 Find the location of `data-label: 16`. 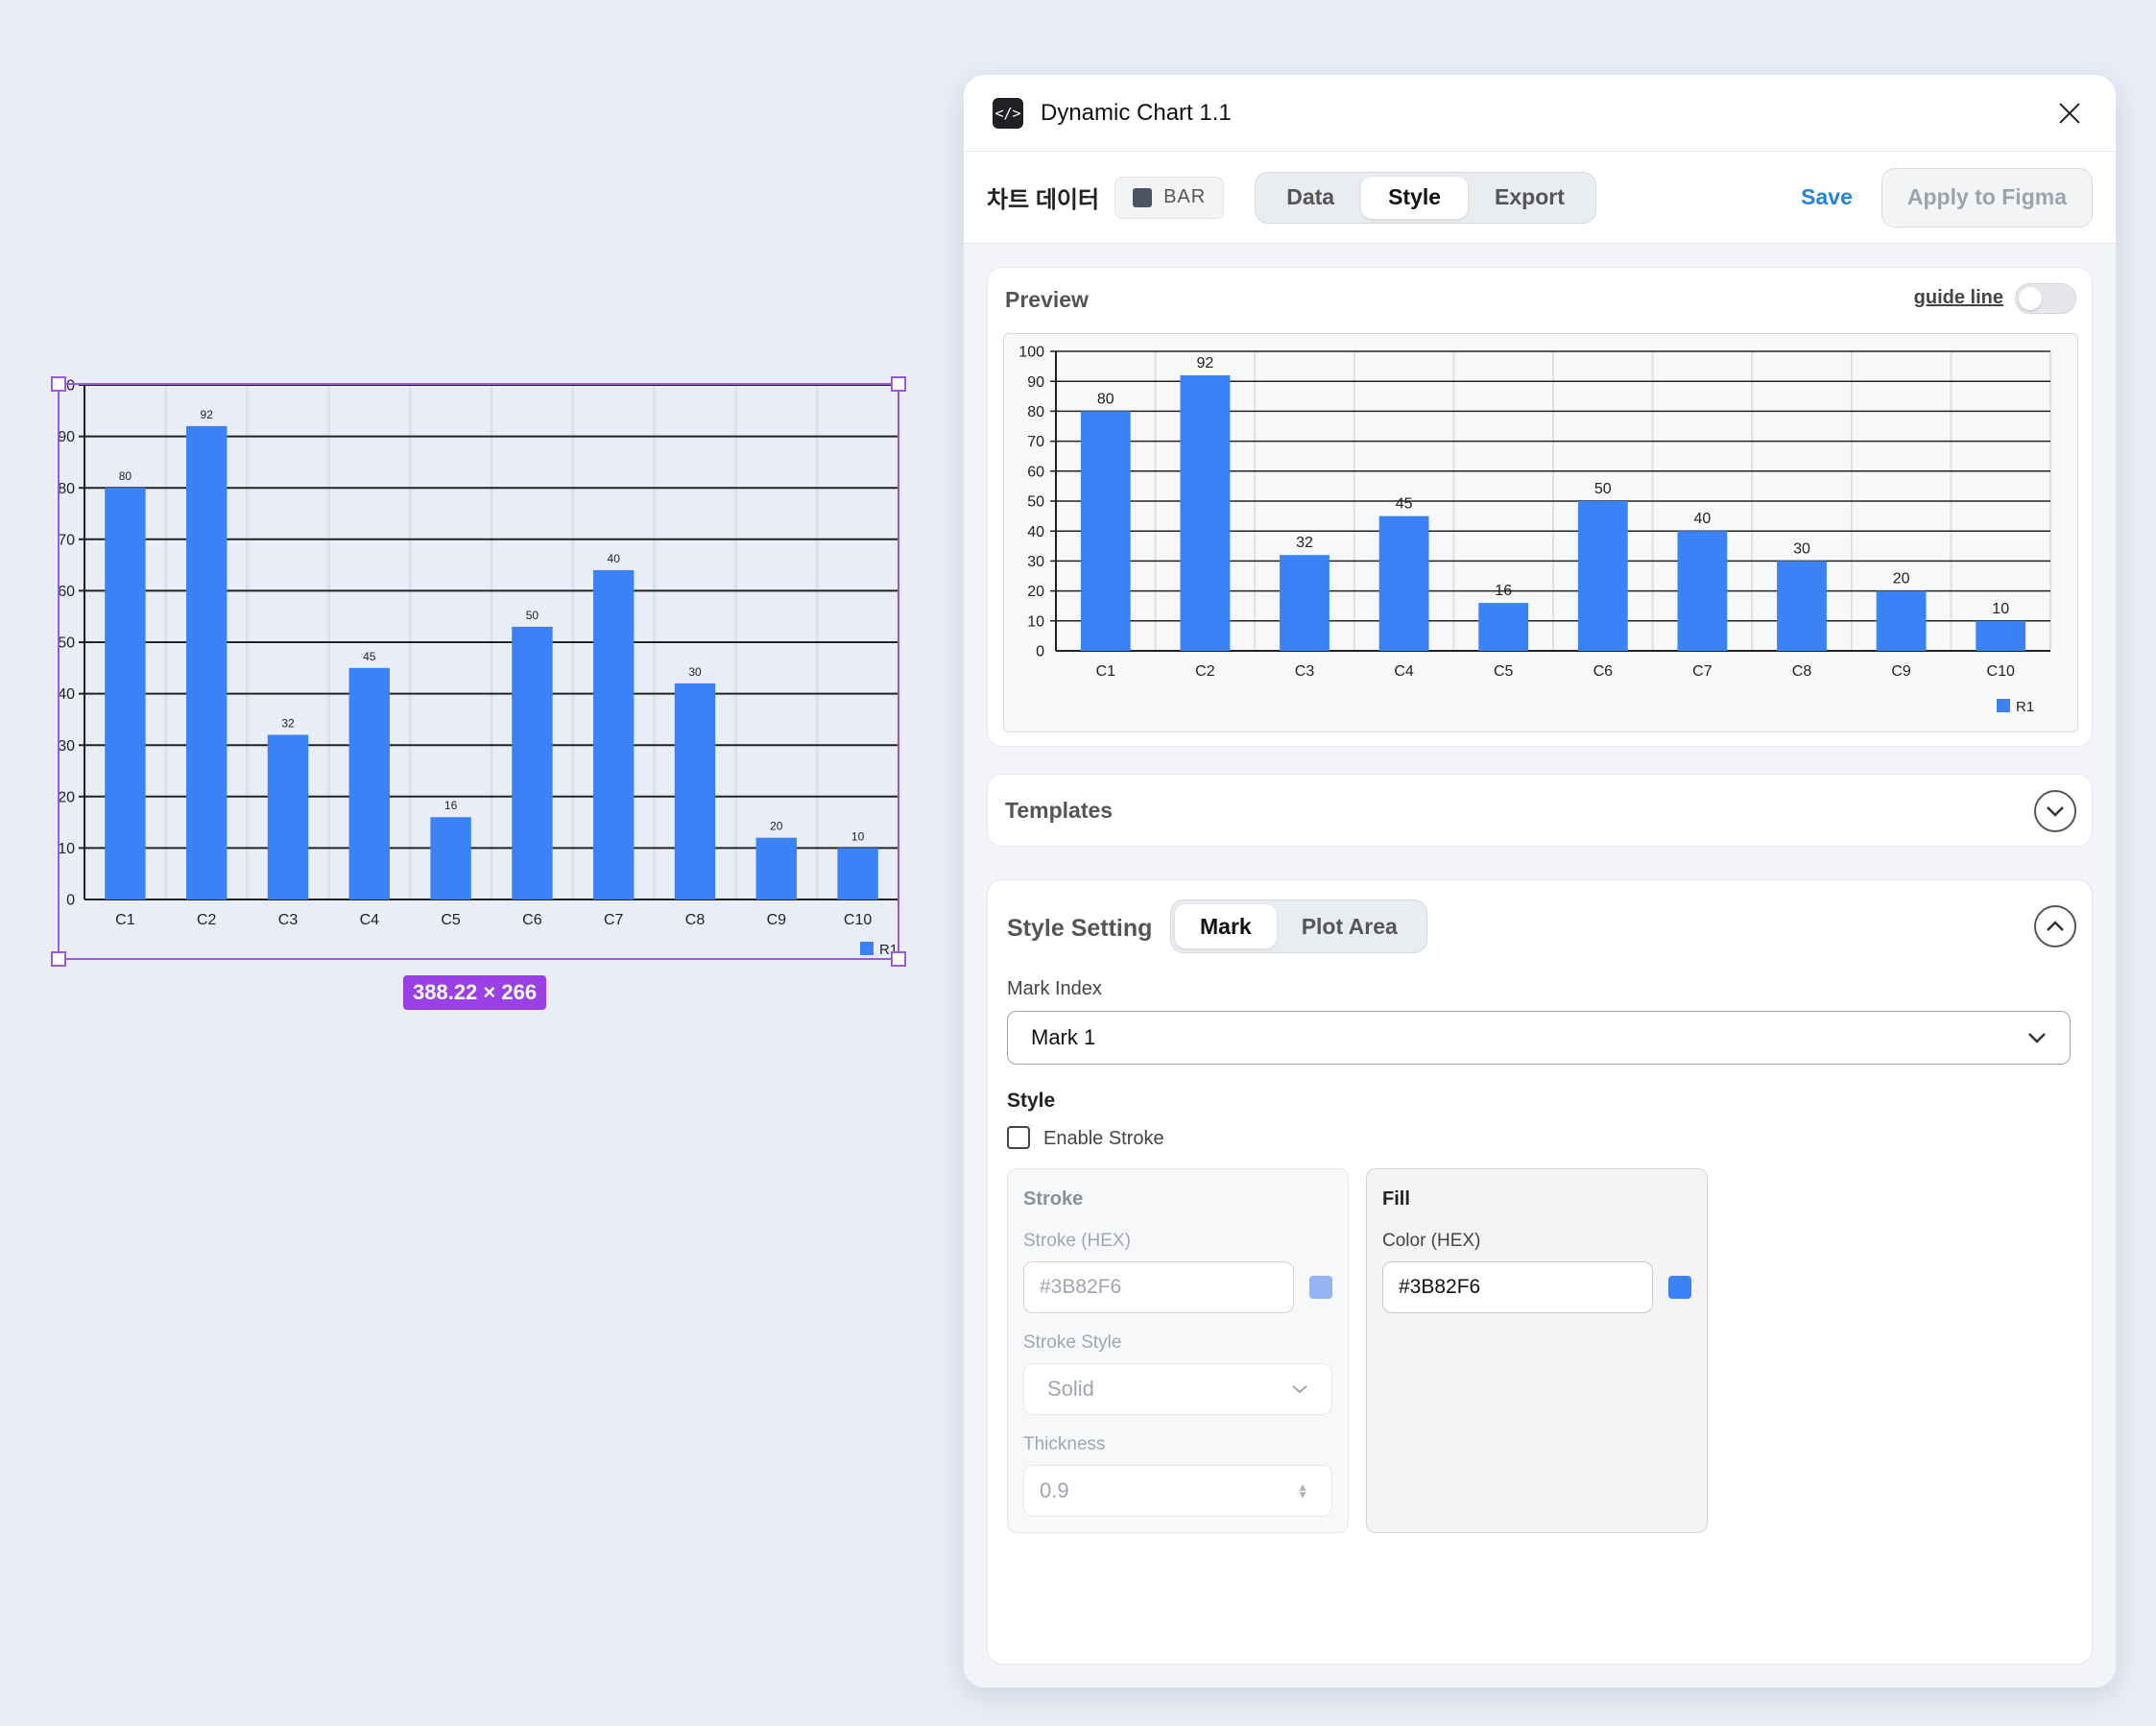

data-label: 16 is located at coordinates (451, 806).